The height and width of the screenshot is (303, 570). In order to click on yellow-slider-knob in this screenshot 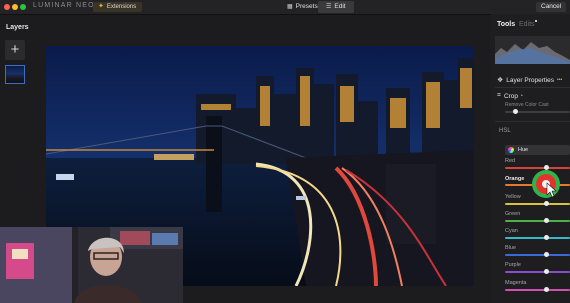, I will do `click(546, 203)`.